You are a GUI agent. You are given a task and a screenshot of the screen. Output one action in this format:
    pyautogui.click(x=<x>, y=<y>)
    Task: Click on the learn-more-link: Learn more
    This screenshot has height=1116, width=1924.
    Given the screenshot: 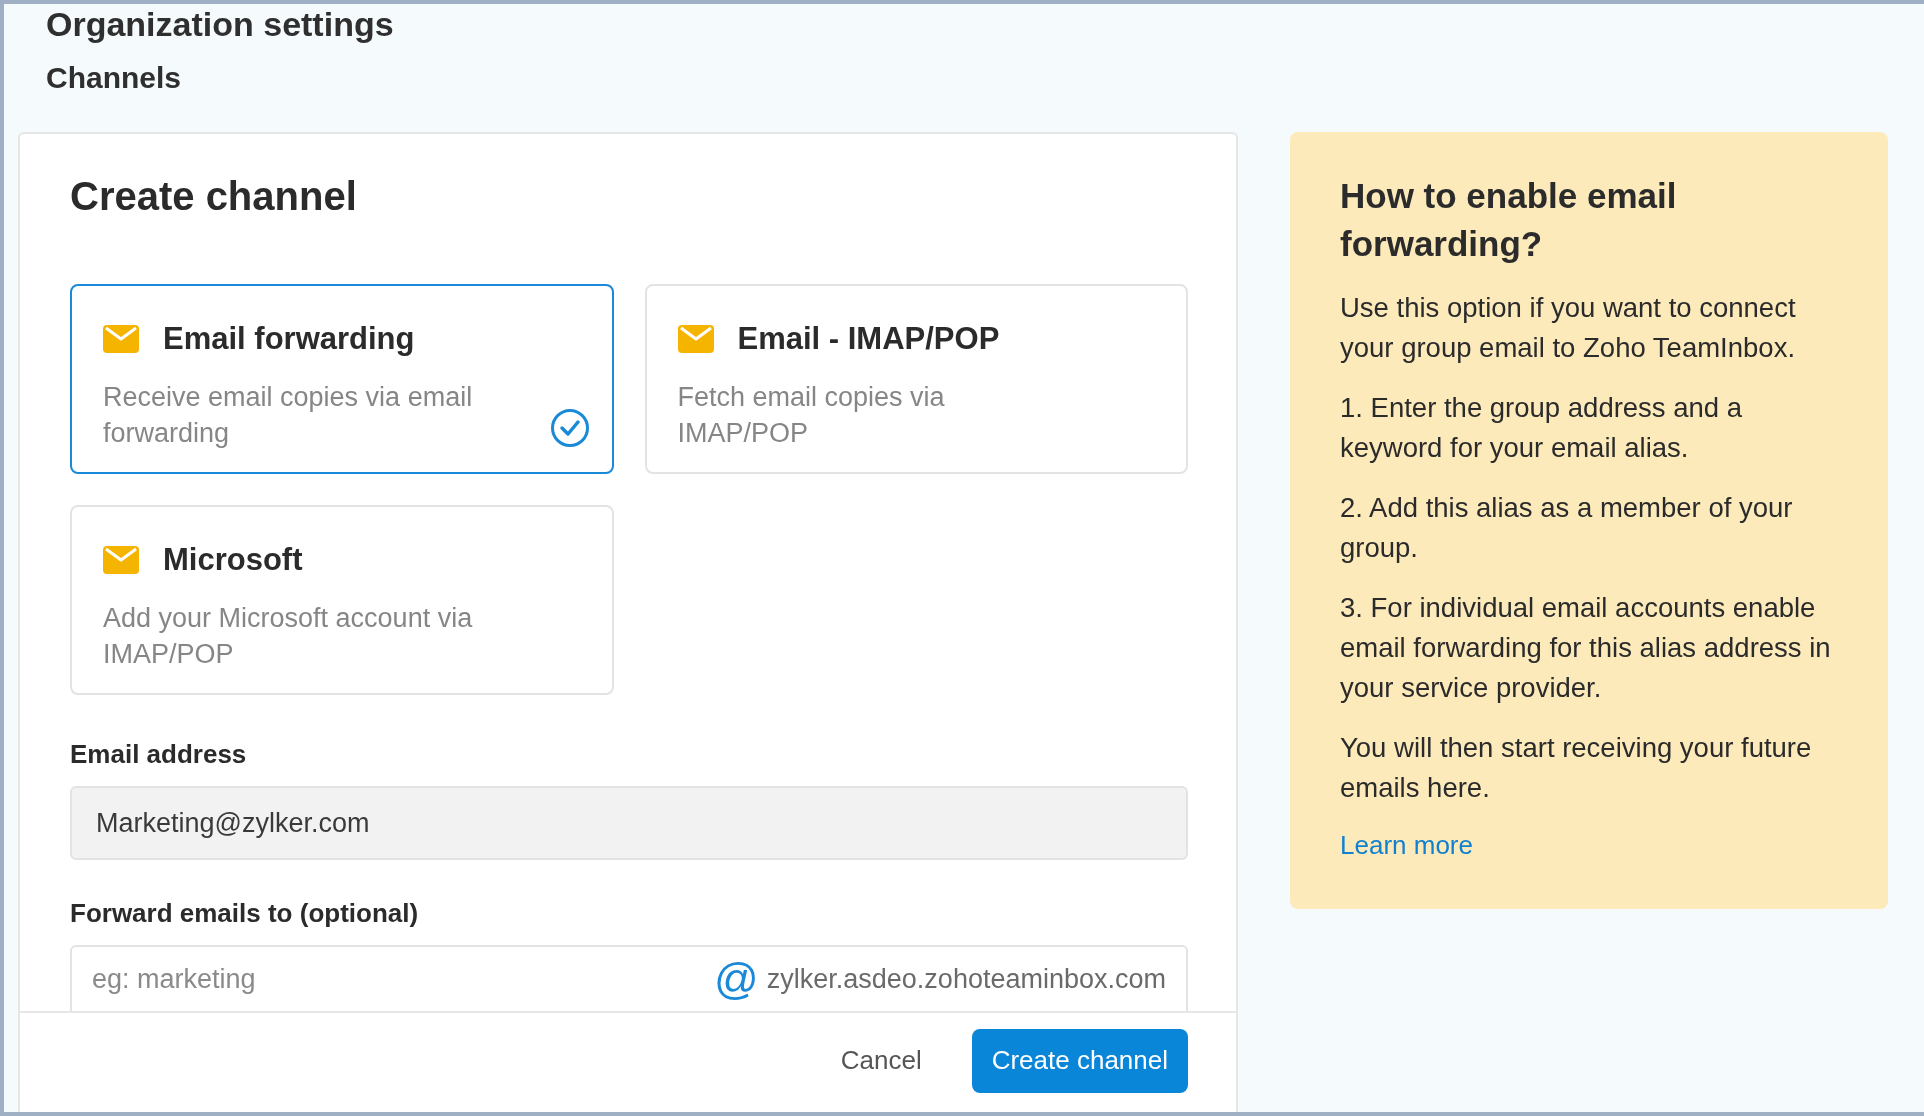 What is the action you would take?
    pyautogui.click(x=1406, y=845)
    